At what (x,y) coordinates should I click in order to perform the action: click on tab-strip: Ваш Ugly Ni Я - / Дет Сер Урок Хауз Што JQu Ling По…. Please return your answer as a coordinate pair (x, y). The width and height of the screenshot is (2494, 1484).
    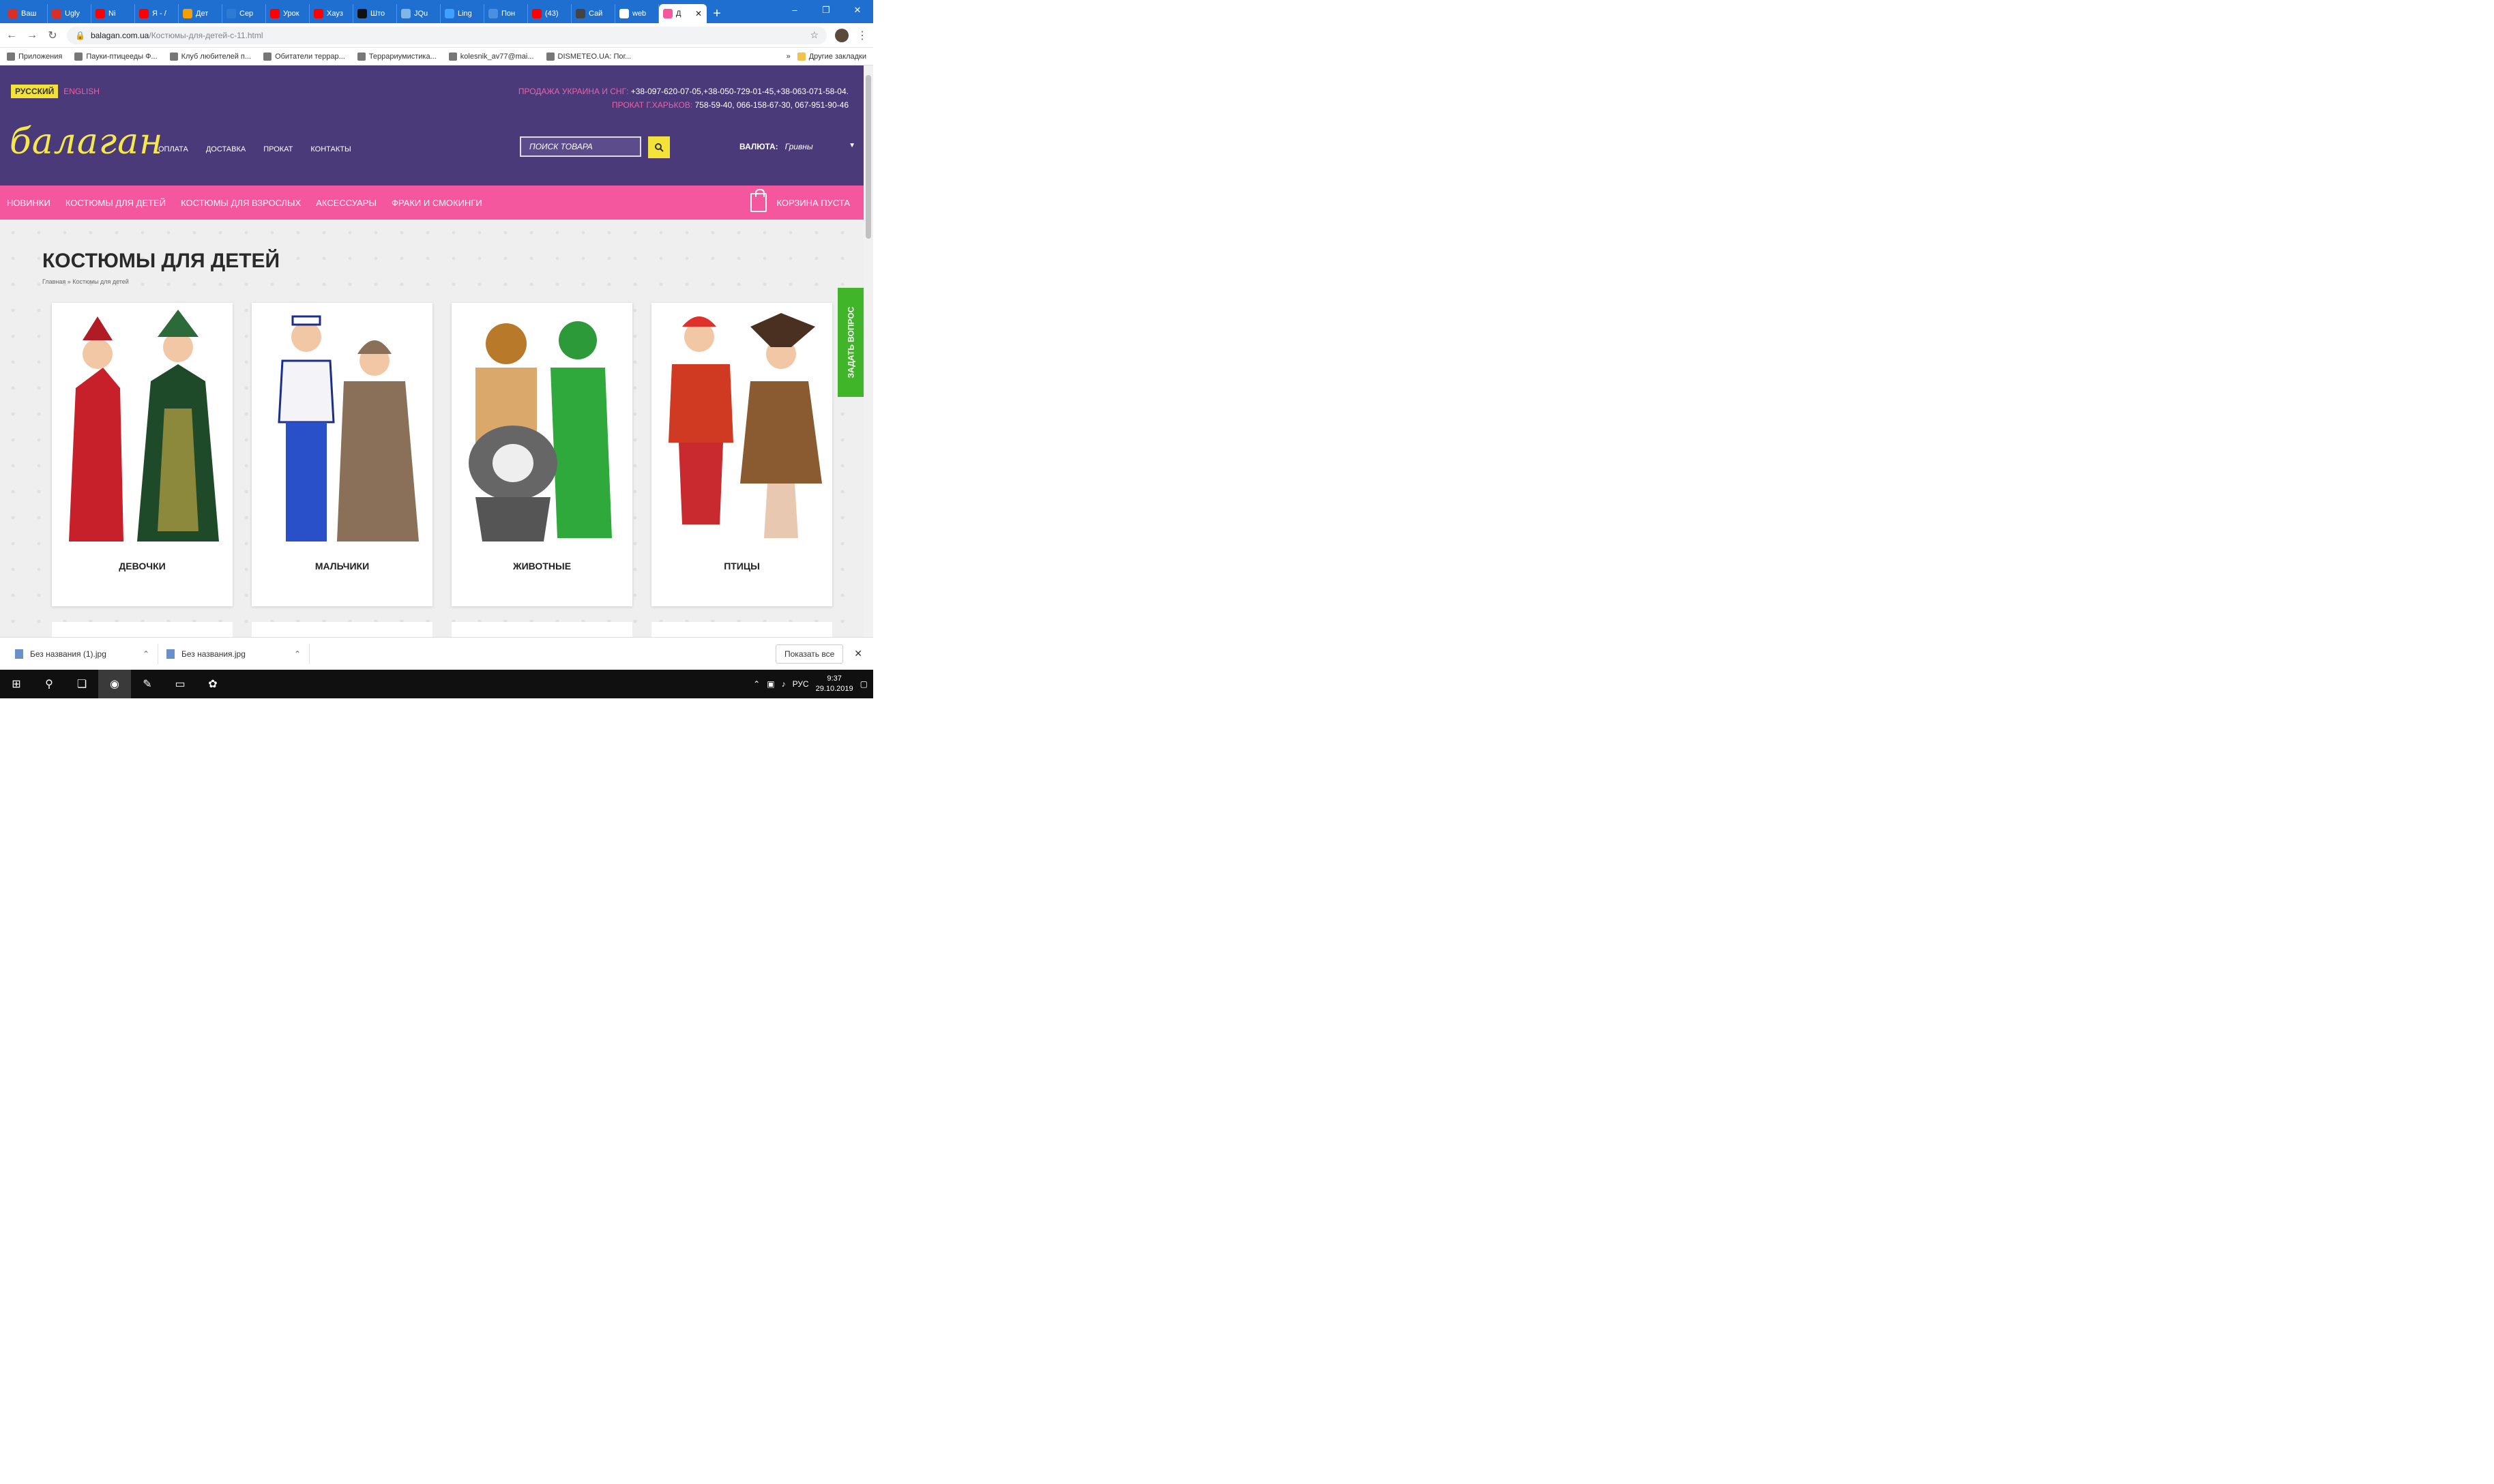
    Looking at the image, I should click on (436, 12).